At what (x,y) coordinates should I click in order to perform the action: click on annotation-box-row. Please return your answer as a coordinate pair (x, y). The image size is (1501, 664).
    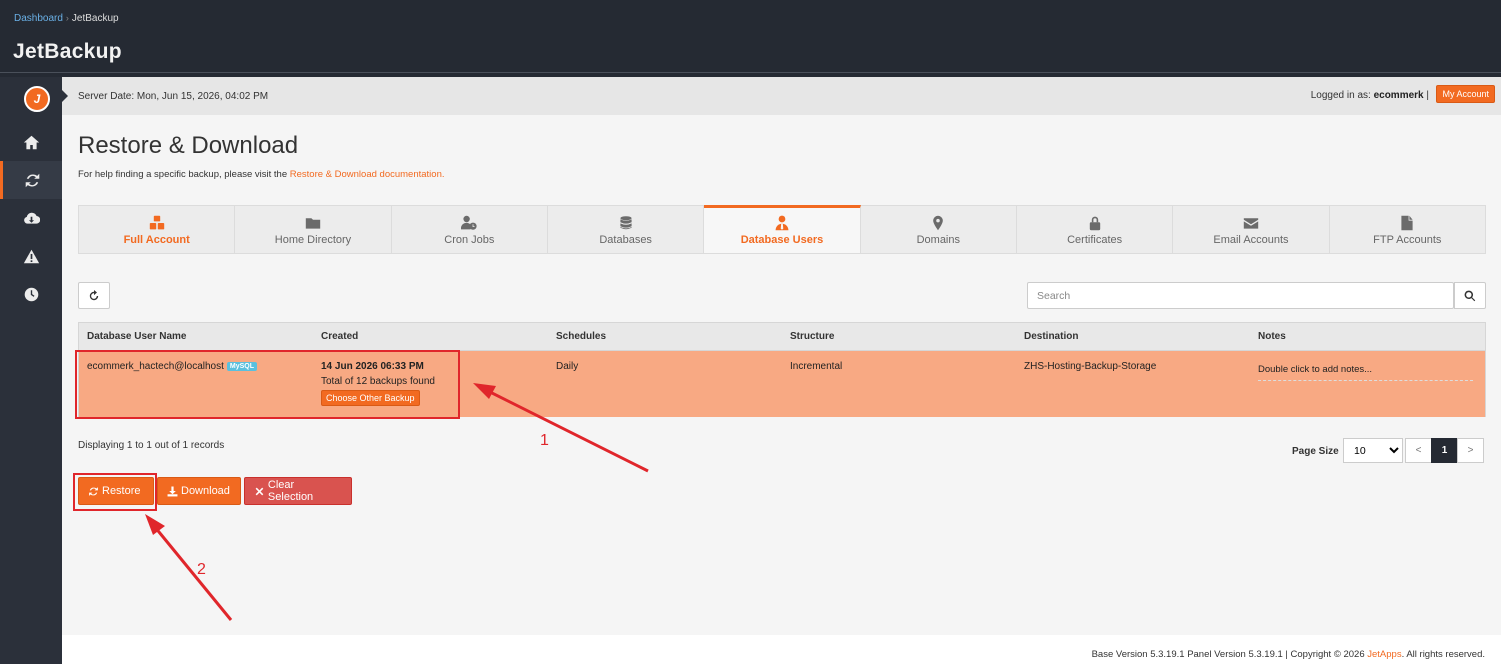
    Looking at the image, I should click on (267, 384).